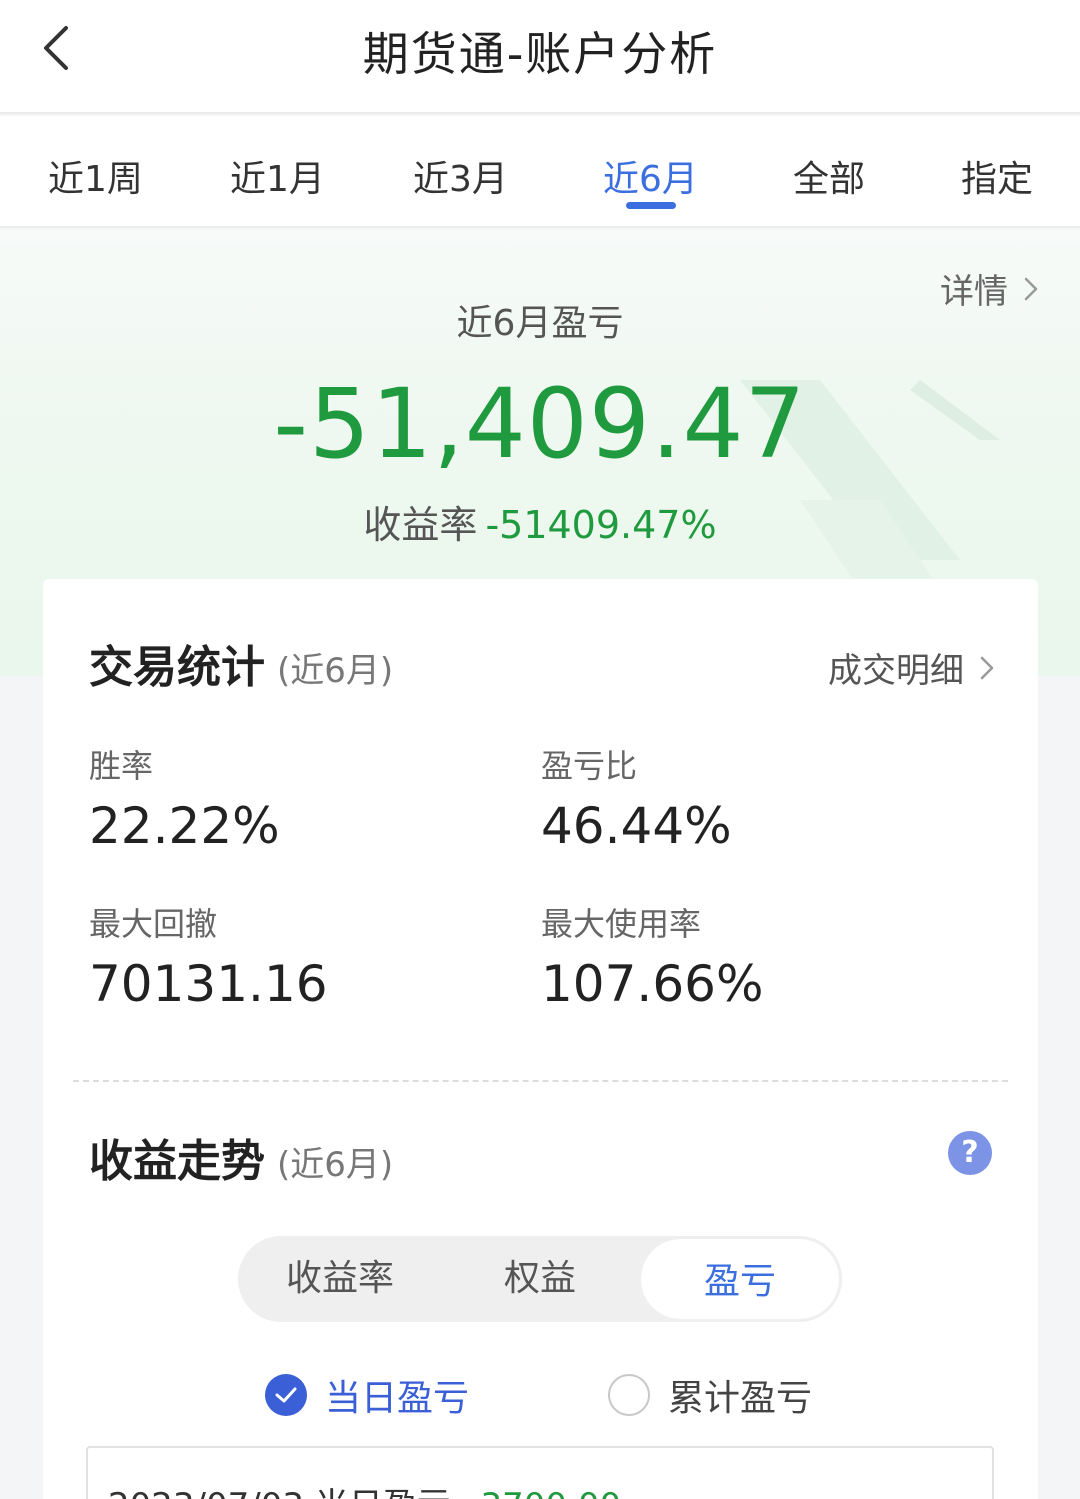 The width and height of the screenshot is (1080, 1499). What do you see at coordinates (540, 1472) in the screenshot?
I see `chart-tooltip: 2023/07/03 当日盈亏: -3700.00` at bounding box center [540, 1472].